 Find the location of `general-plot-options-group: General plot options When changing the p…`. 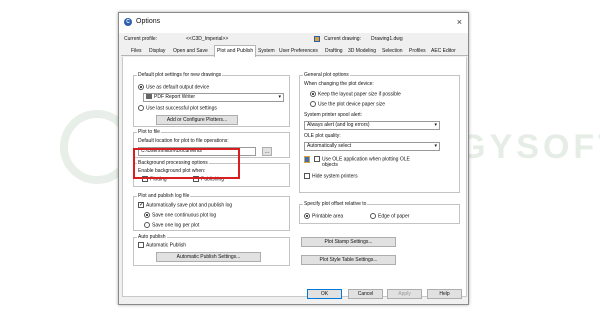

general-plot-options-group: General plot options When changing the p… is located at coordinates (379, 132).